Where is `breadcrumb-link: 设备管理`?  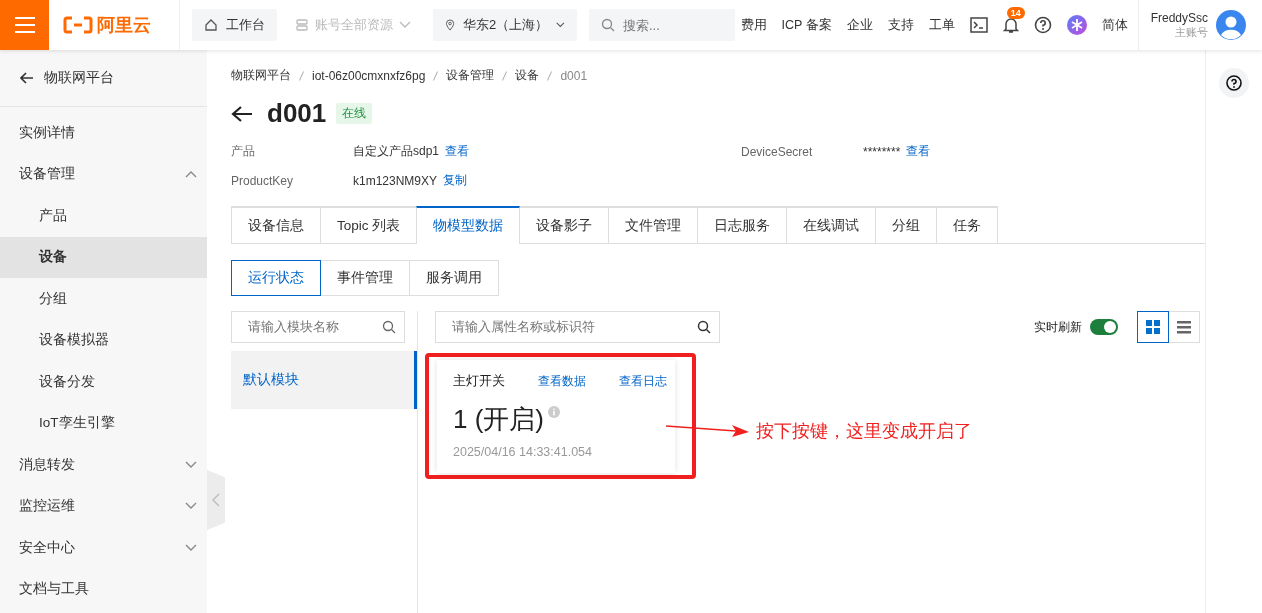
breadcrumb-link: 设备管理 is located at coordinates (470, 75).